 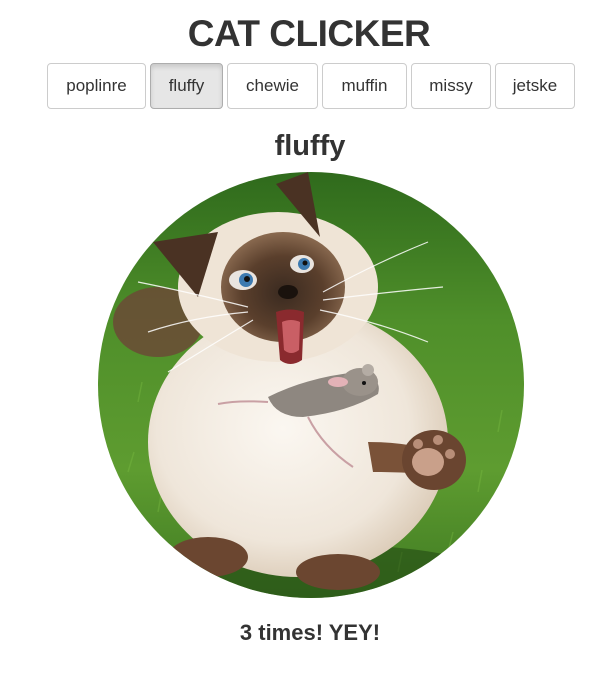 I want to click on cat-button-chewie: chewie, so click(x=272, y=86).